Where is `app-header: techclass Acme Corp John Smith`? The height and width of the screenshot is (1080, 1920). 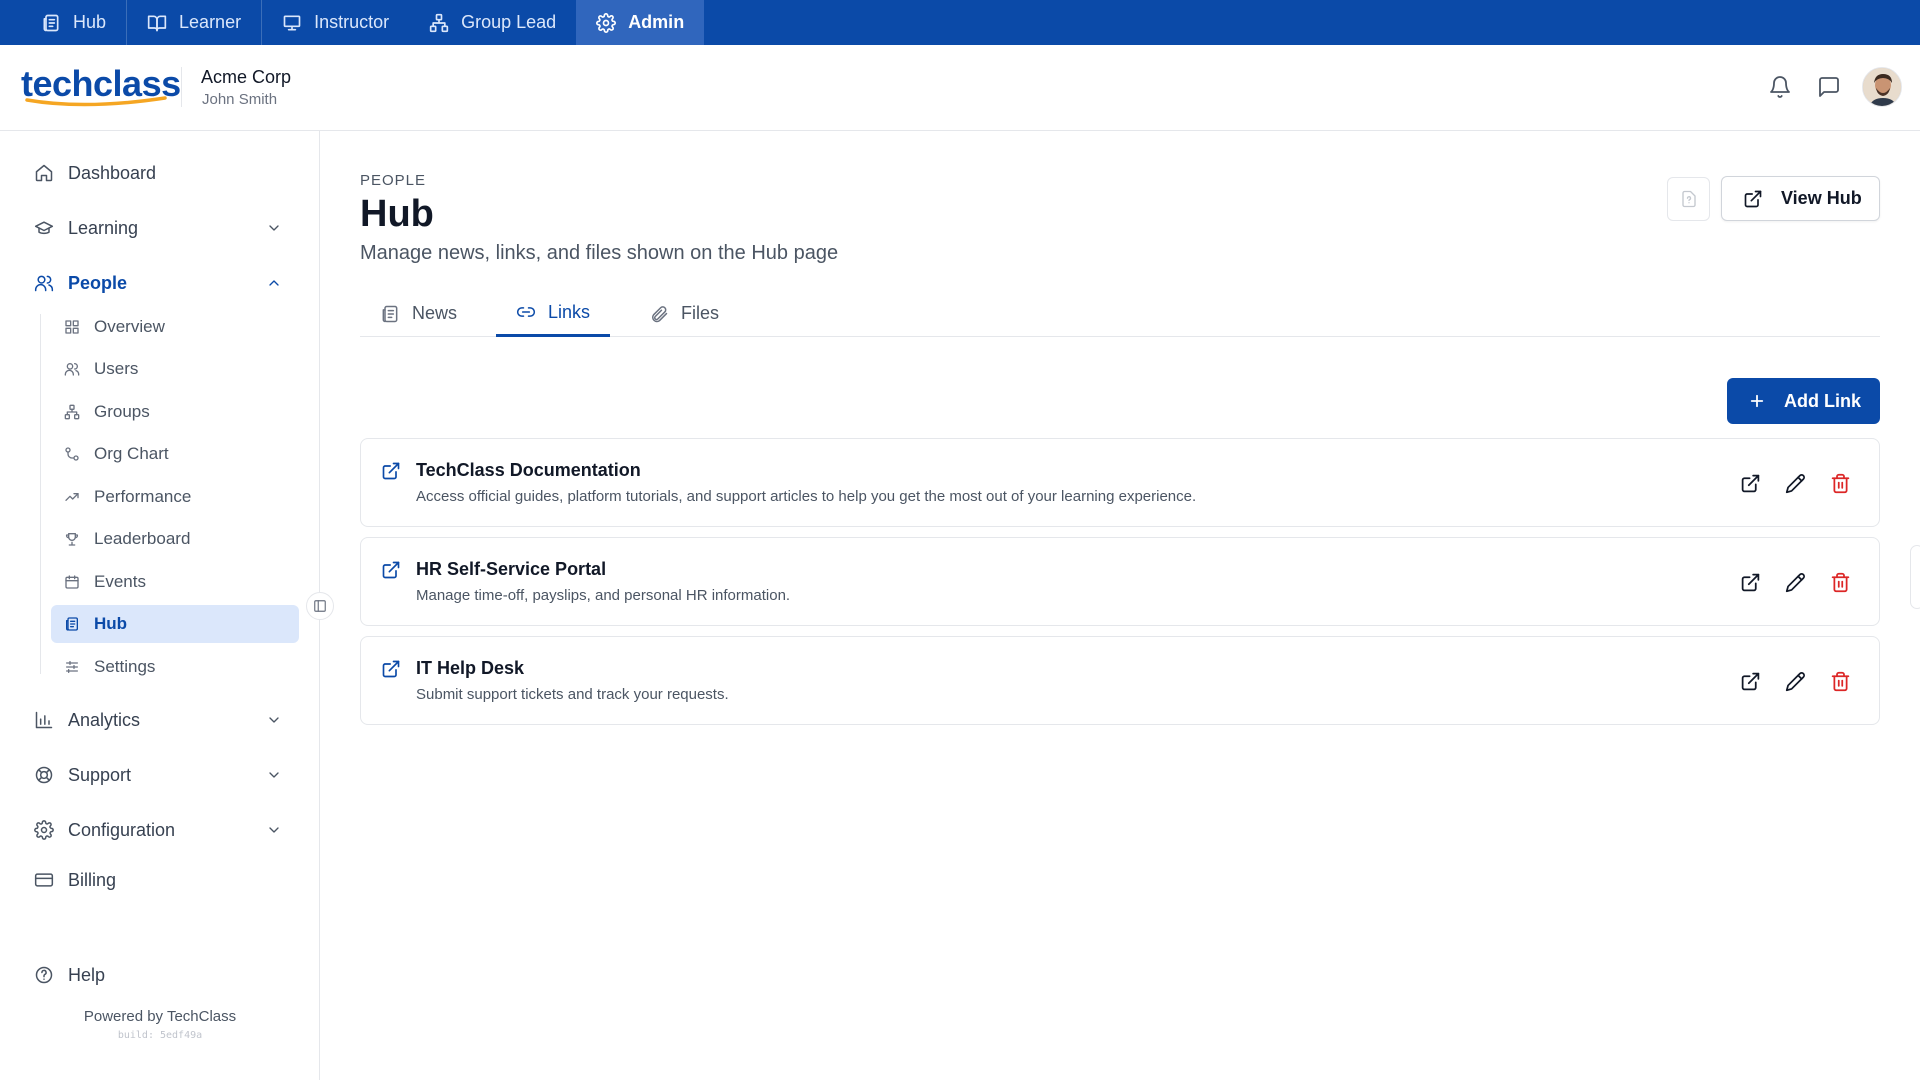 app-header: techclass Acme Corp John Smith is located at coordinates (960, 88).